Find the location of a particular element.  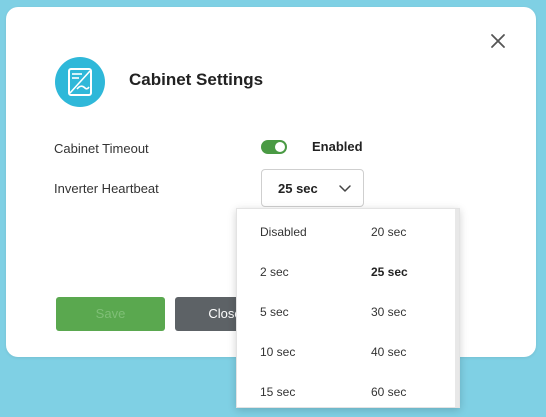

close-icon is located at coordinates (498, 41).